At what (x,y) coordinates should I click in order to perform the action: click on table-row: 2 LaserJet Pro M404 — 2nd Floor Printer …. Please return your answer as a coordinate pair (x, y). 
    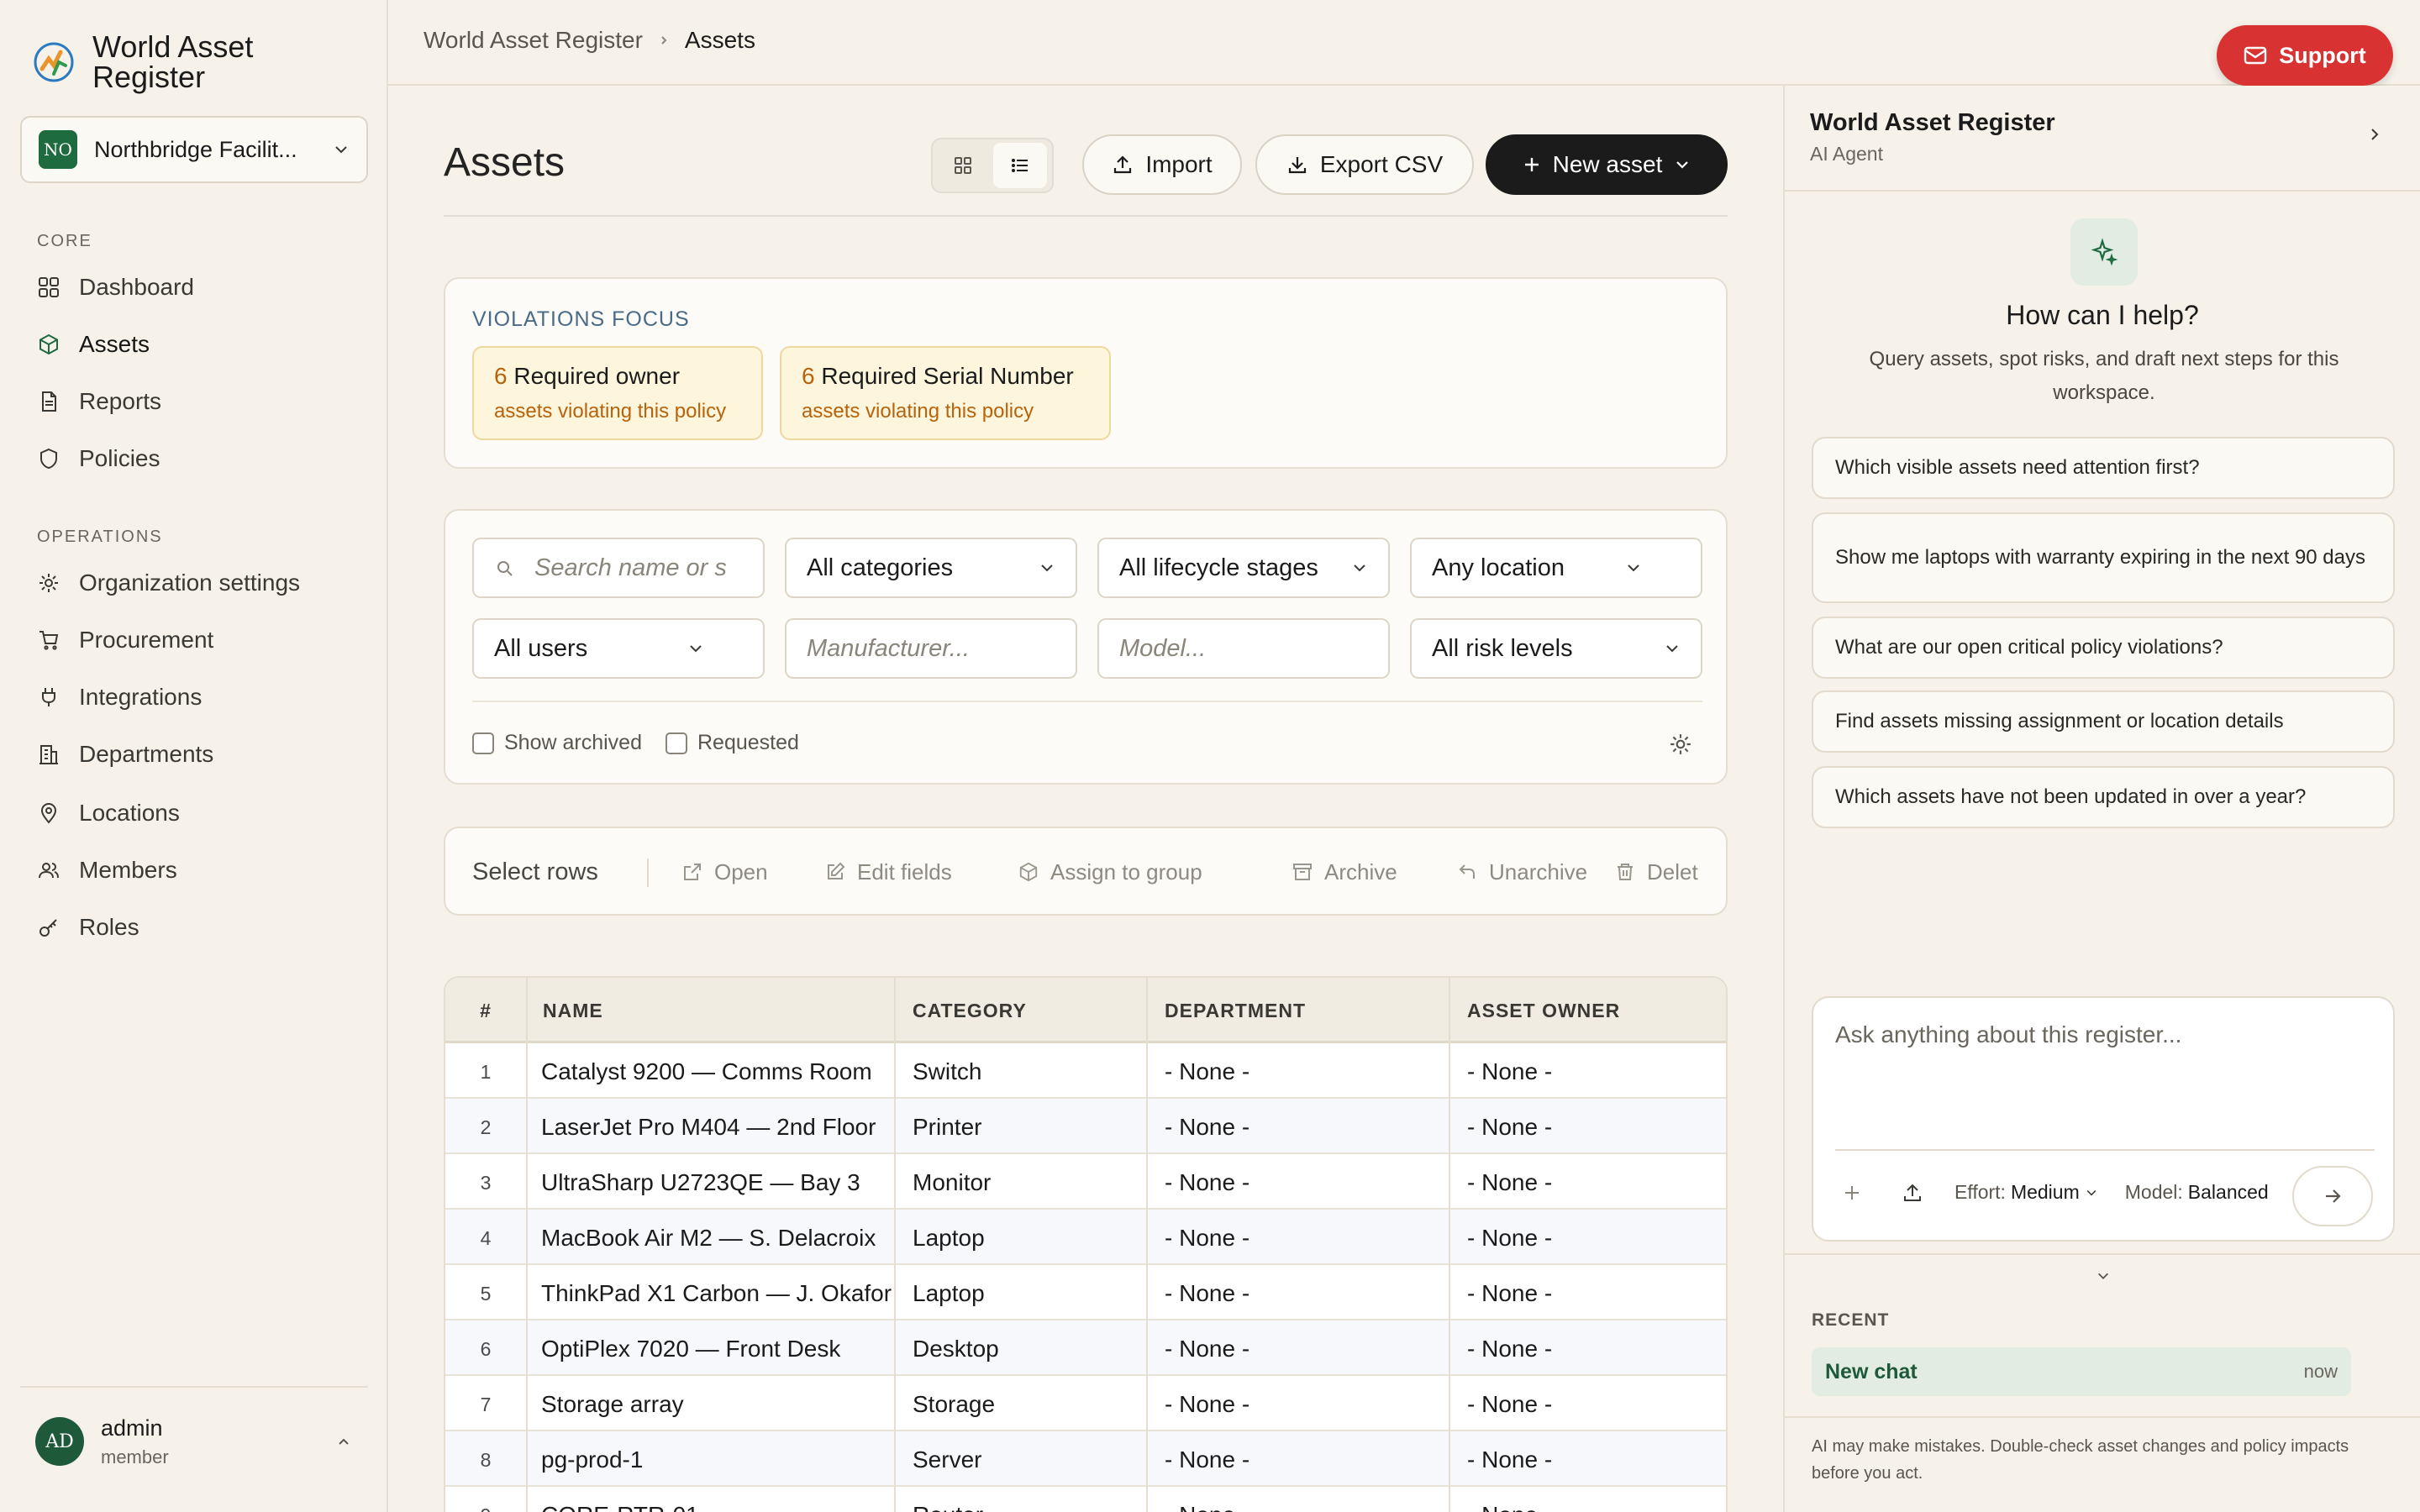
    Looking at the image, I should click on (1085, 1126).